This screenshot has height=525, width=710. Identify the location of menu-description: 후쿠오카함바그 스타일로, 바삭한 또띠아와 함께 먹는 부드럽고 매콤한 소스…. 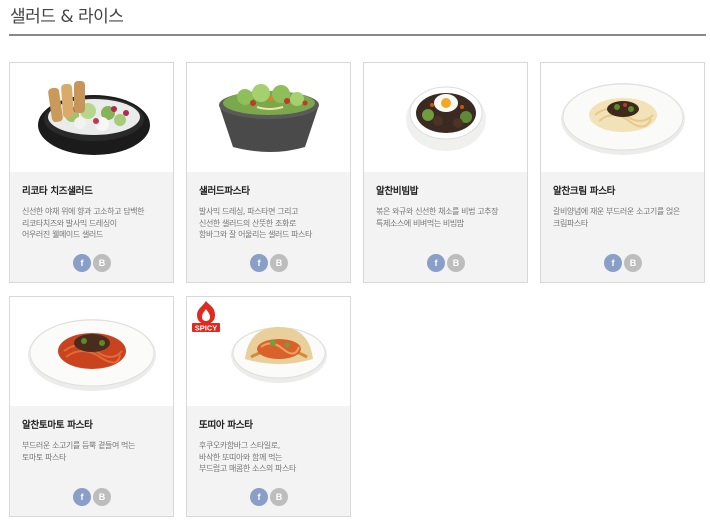
(271, 457).